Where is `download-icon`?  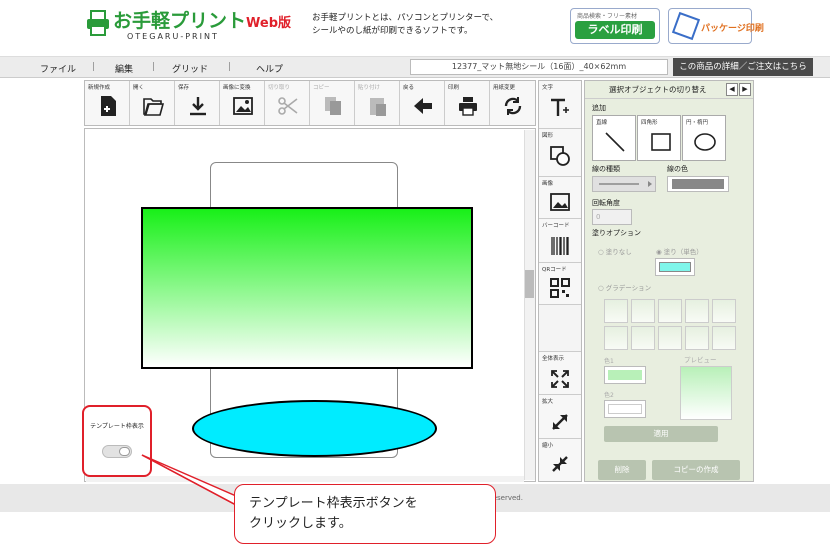
download-icon is located at coordinates (198, 106).